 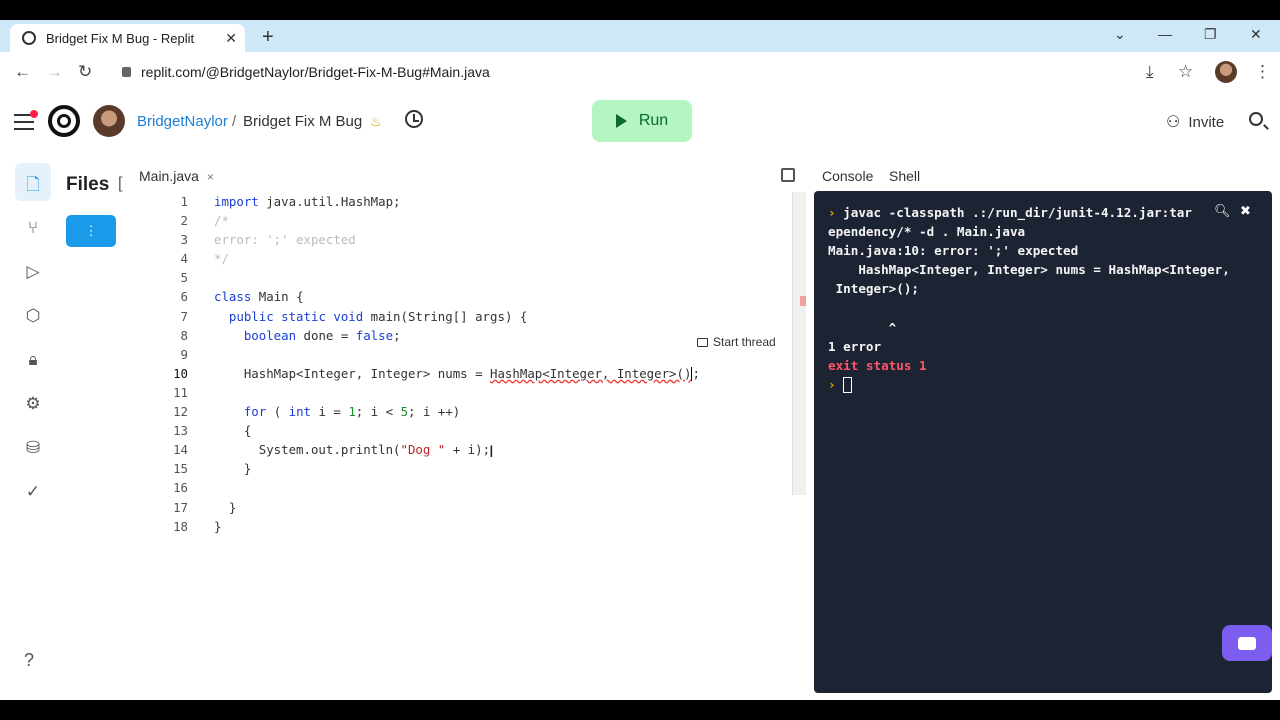 I want to click on invite-label: Invite, so click(x=1206, y=122).